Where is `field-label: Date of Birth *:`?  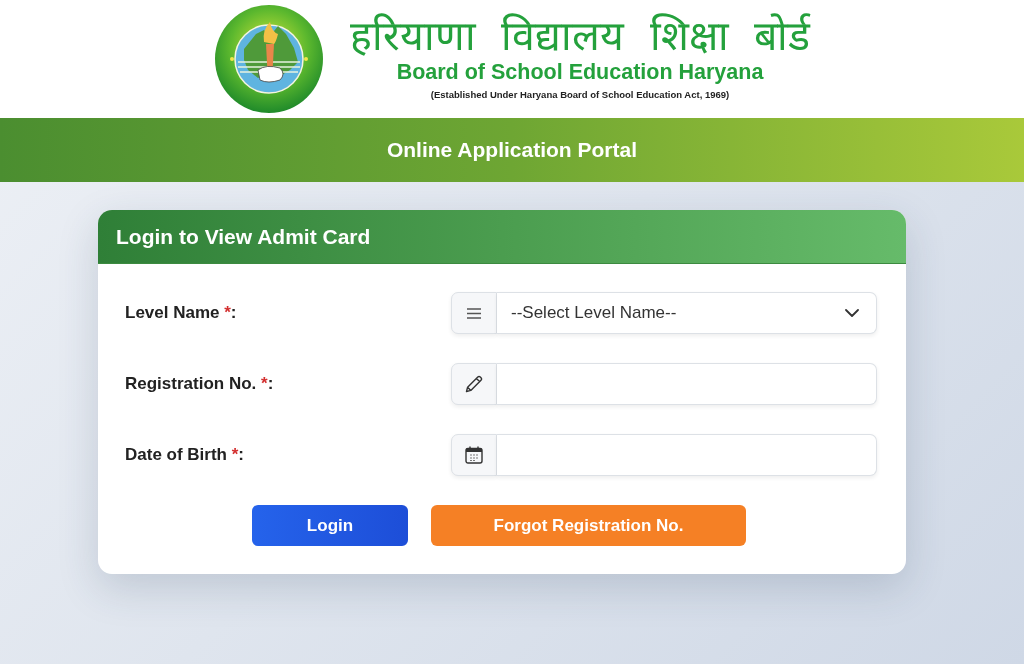 field-label: Date of Birth *: is located at coordinates (185, 455).